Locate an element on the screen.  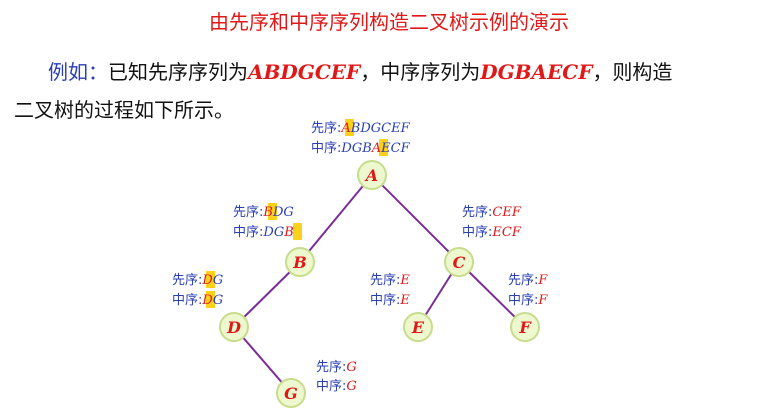
annotation-B: 先序:BDG 中序:DGB is located at coordinates (267, 221).